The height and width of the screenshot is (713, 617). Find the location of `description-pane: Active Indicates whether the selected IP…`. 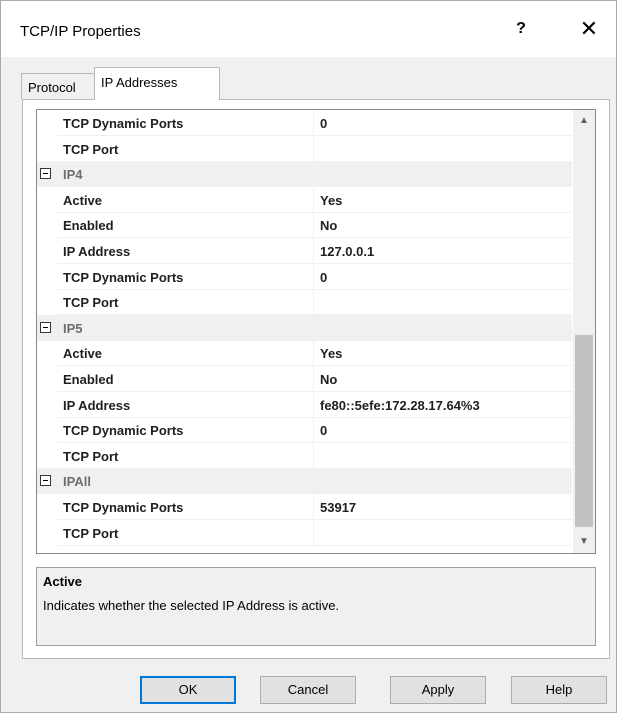

description-pane: Active Indicates whether the selected IP… is located at coordinates (316, 606).